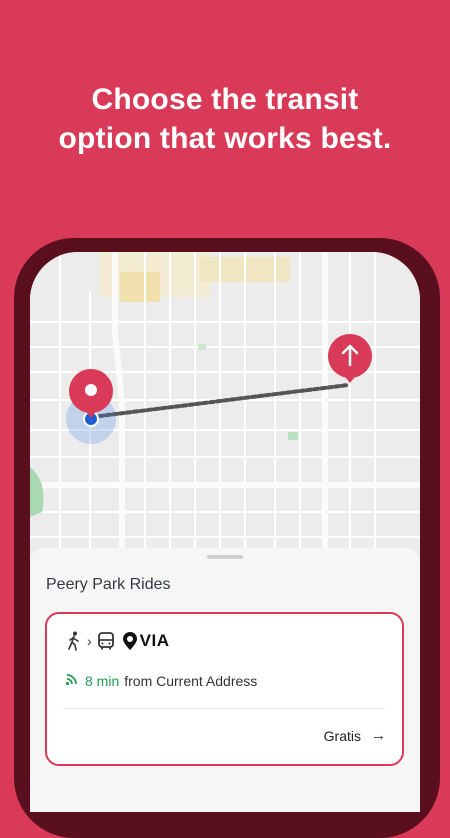 The image size is (450, 838). What do you see at coordinates (342, 735) in the screenshot?
I see `price-label: Gratis` at bounding box center [342, 735].